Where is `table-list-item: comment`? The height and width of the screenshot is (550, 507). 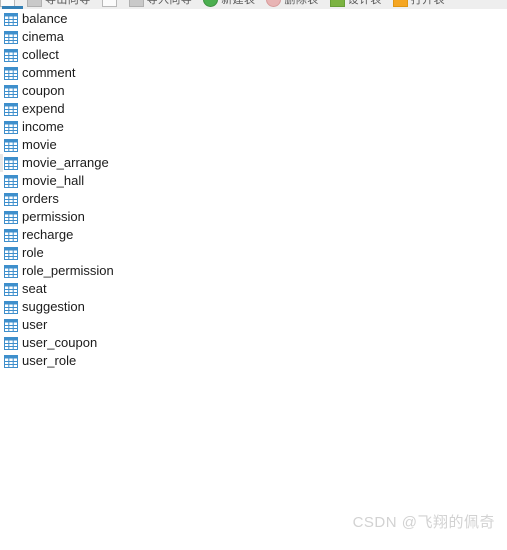
table-list-item: comment is located at coordinates (253, 73).